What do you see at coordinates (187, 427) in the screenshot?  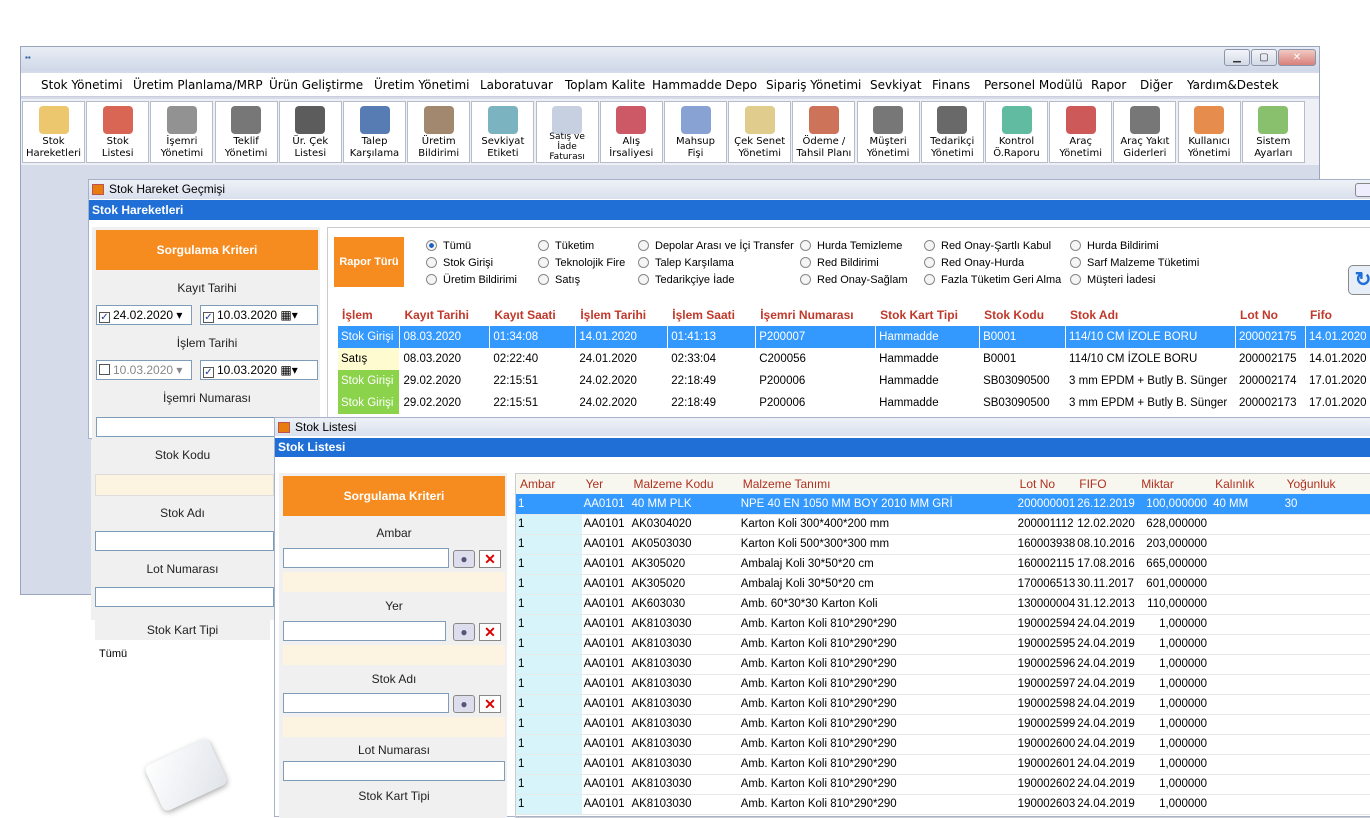 I see `isemri-input` at bounding box center [187, 427].